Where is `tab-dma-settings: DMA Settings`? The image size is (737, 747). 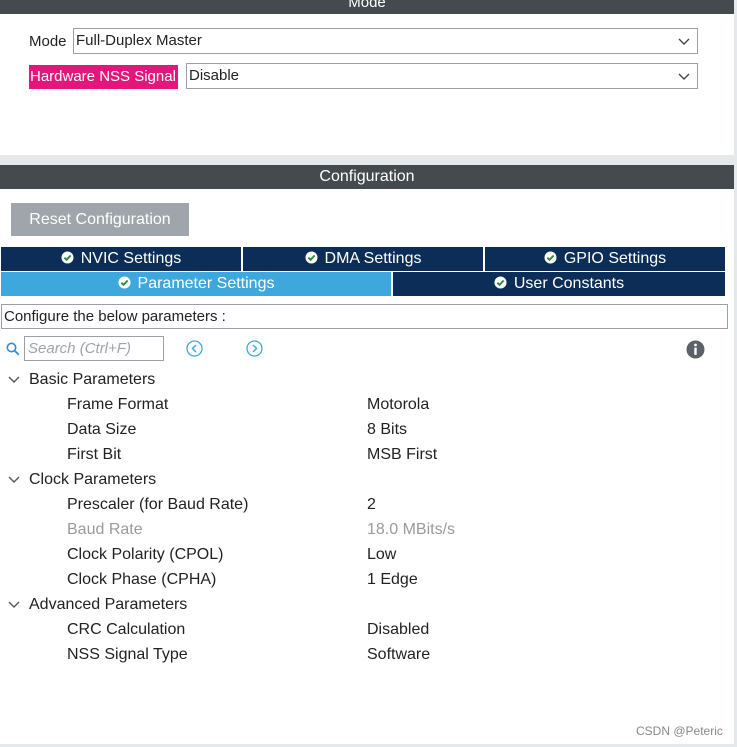
tab-dma-settings: DMA Settings is located at coordinates (363, 259).